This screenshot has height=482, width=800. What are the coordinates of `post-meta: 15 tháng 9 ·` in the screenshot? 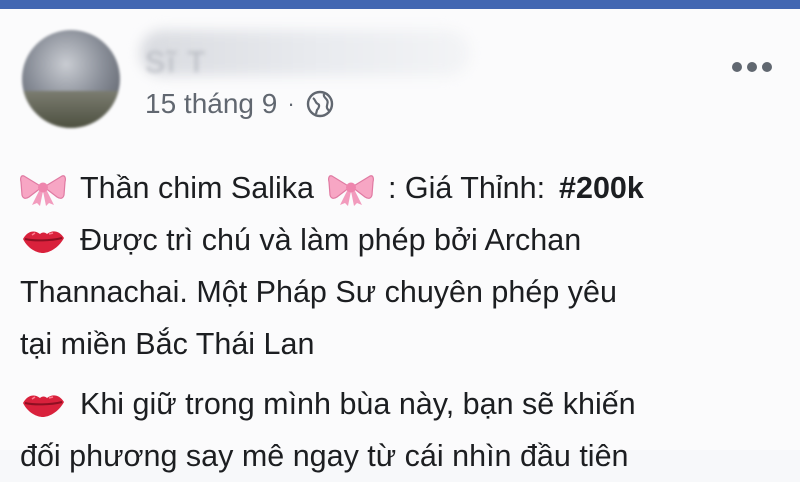 It's located at (240, 104).